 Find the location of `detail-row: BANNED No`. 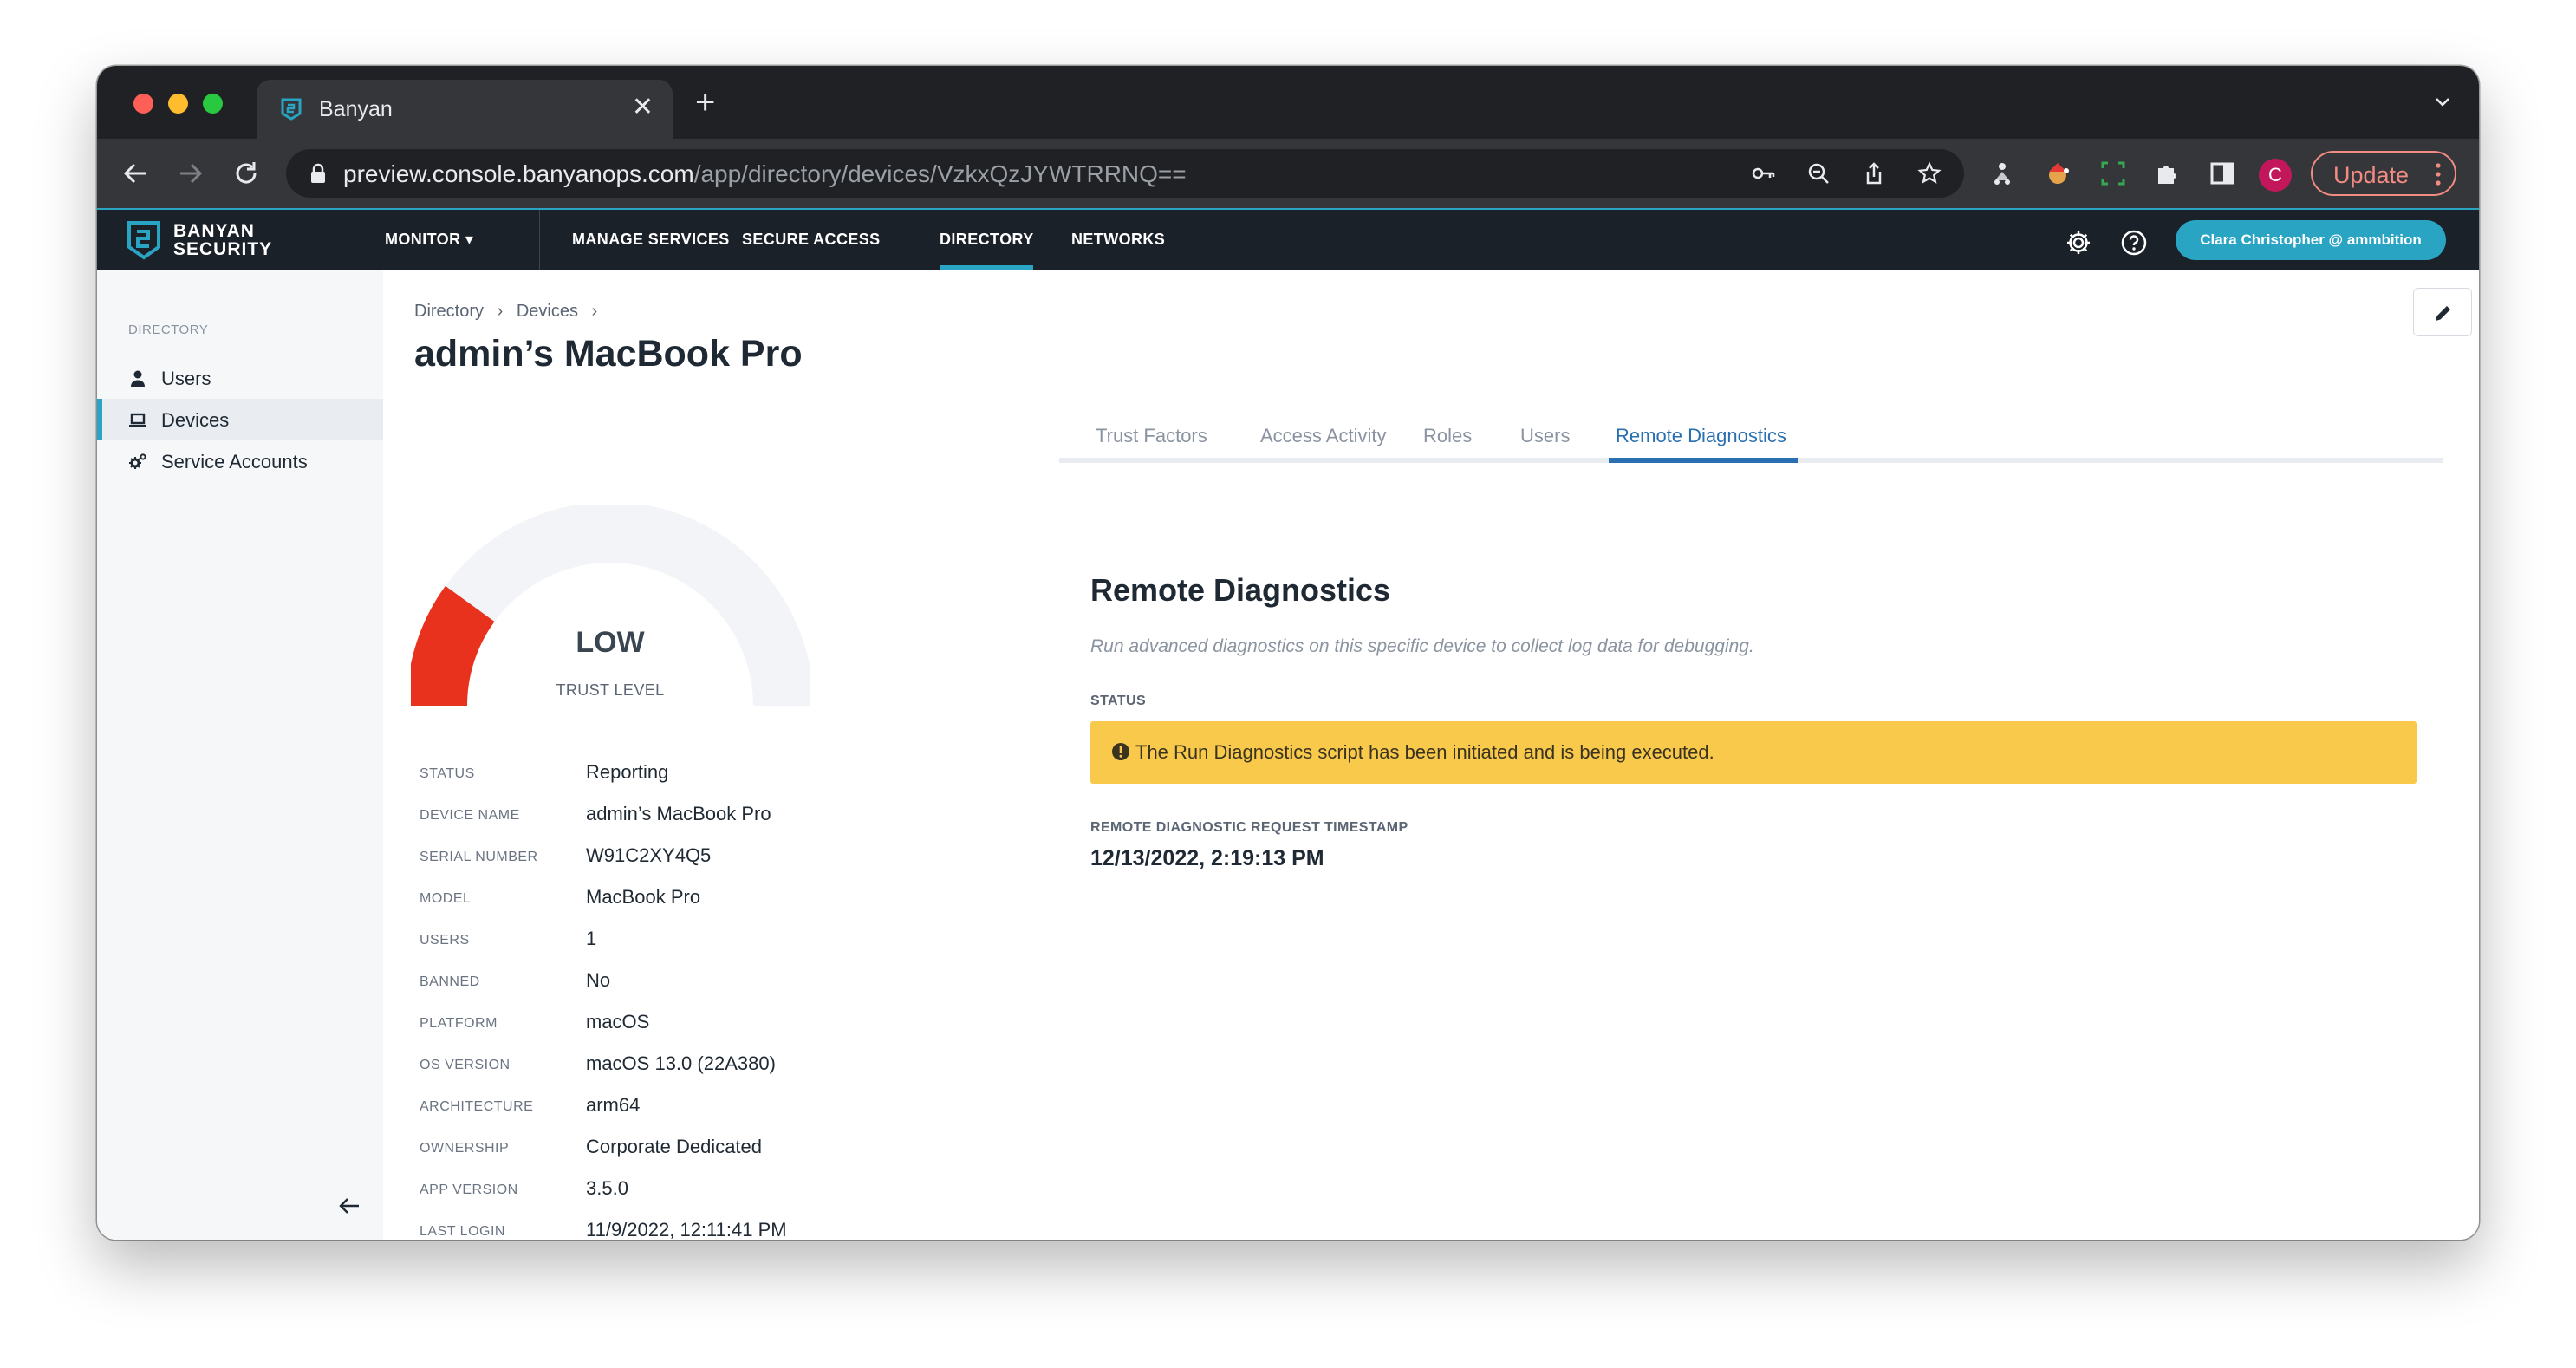

detail-row: BANNED No is located at coordinates (636, 982).